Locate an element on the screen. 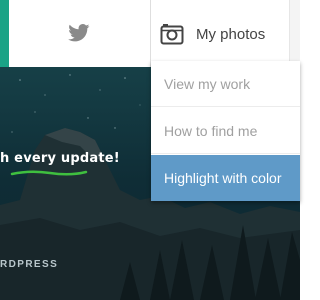 This screenshot has height=300, width=320. nav-divider is located at coordinates (150, 33).